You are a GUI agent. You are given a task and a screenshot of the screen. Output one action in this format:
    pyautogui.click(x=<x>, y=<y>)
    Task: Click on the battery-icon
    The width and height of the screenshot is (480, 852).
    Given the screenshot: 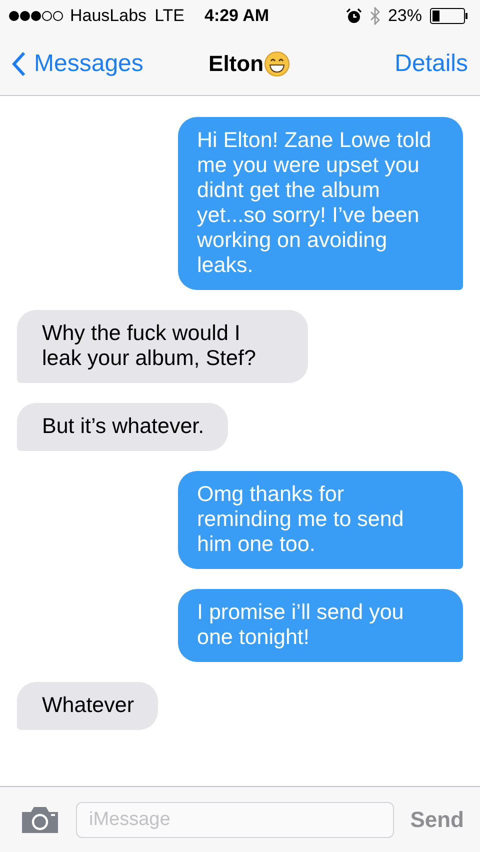 What is the action you would take?
    pyautogui.click(x=449, y=16)
    